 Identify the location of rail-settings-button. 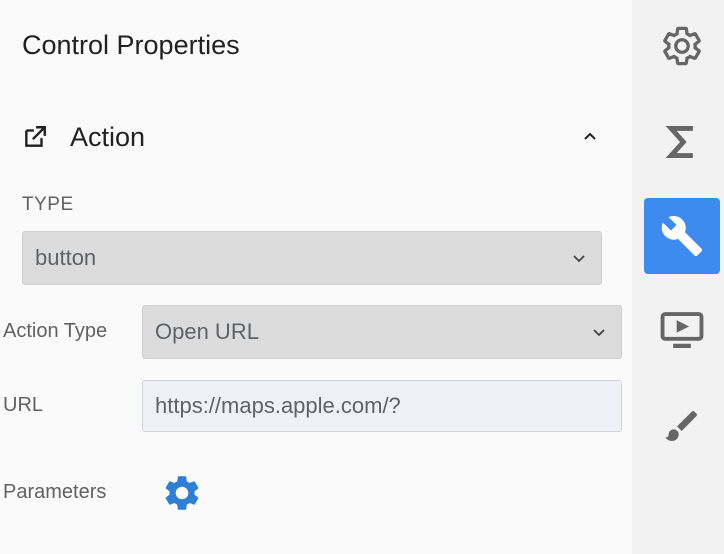
(682, 46).